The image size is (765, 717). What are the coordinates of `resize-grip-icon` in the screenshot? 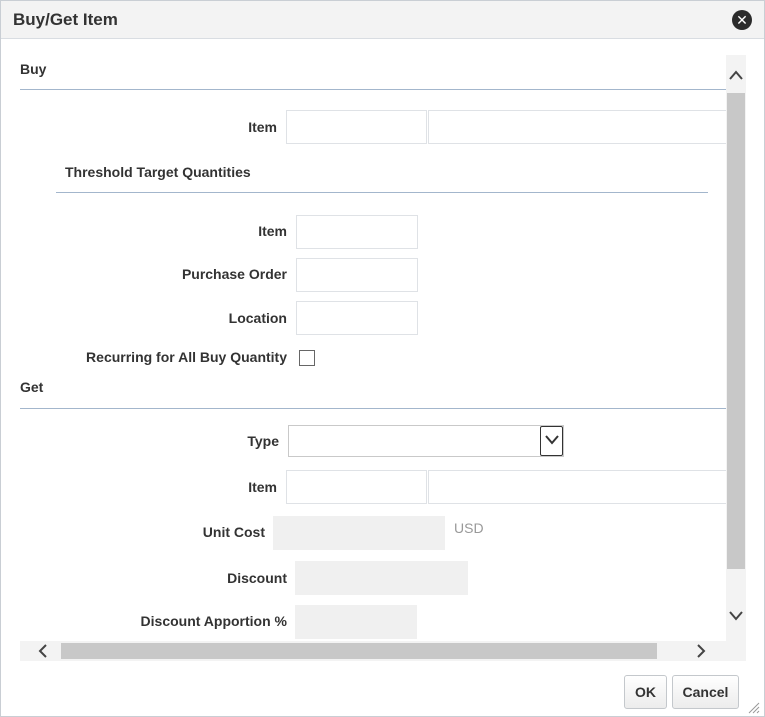 It's located at (753, 707).